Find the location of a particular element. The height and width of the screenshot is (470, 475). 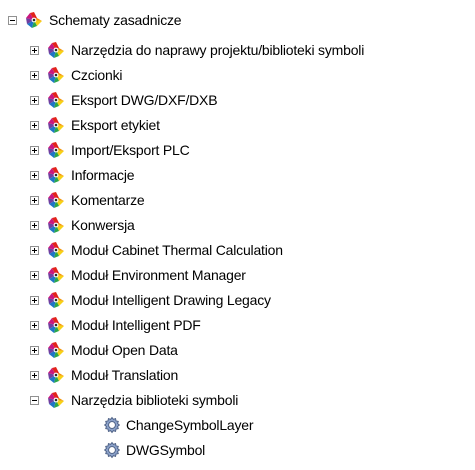

tree-node-open-data: Moduł Open Data is located at coordinates (104, 350).